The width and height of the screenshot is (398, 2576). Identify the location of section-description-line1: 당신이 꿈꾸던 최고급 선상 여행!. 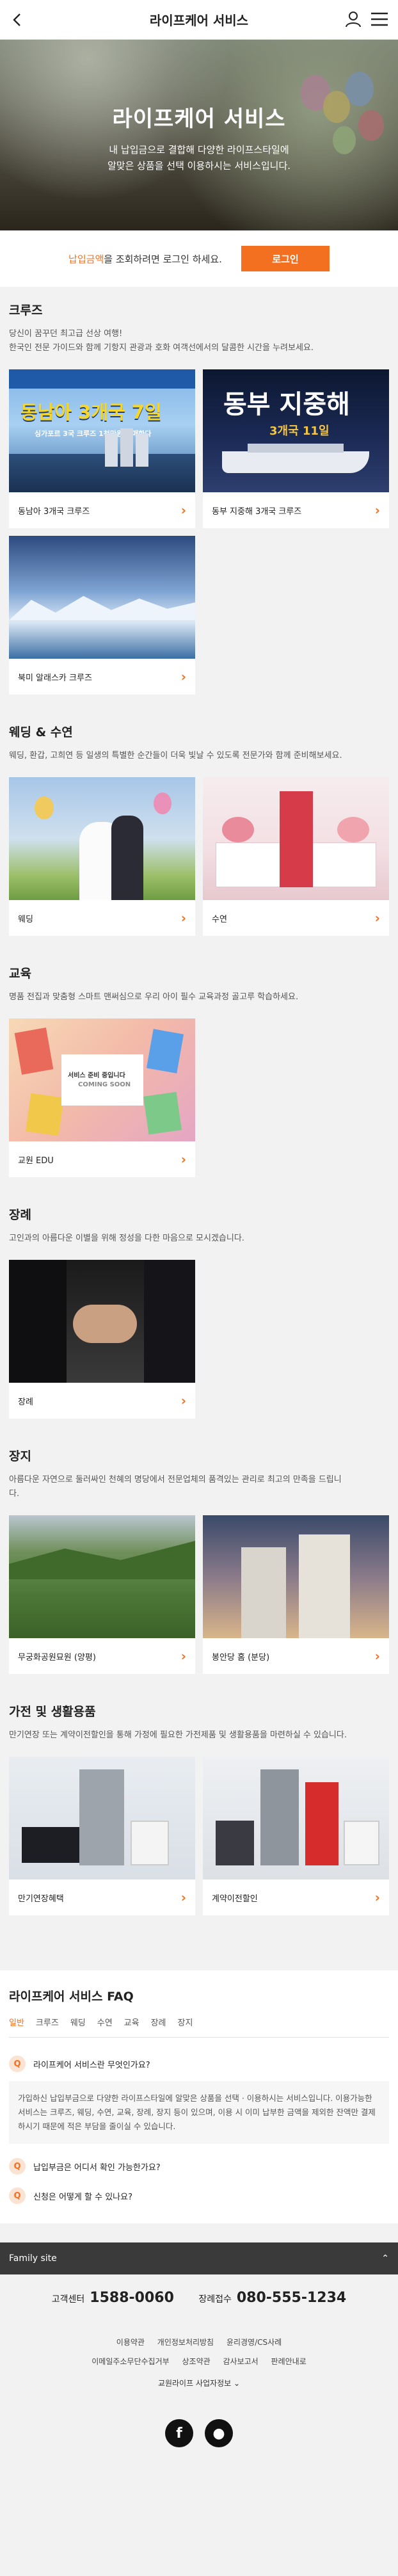
(66, 334).